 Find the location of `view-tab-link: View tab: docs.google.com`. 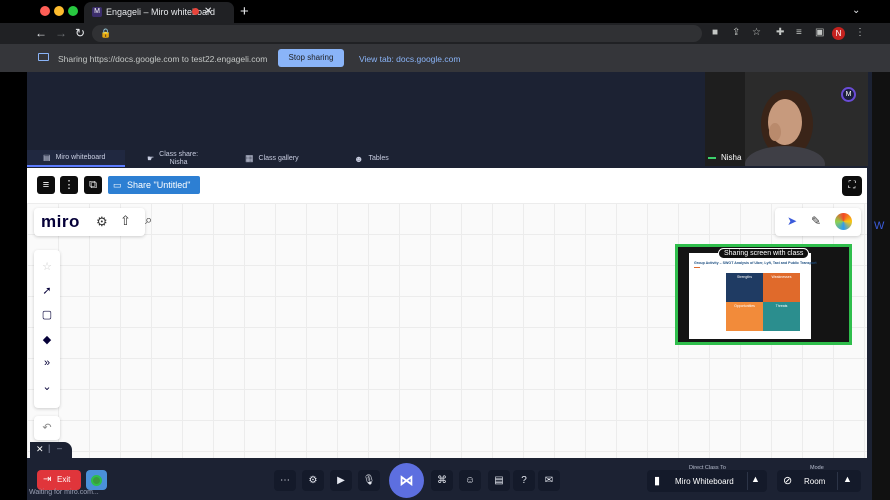

view-tab-link: View tab: docs.google.com is located at coordinates (409, 59).